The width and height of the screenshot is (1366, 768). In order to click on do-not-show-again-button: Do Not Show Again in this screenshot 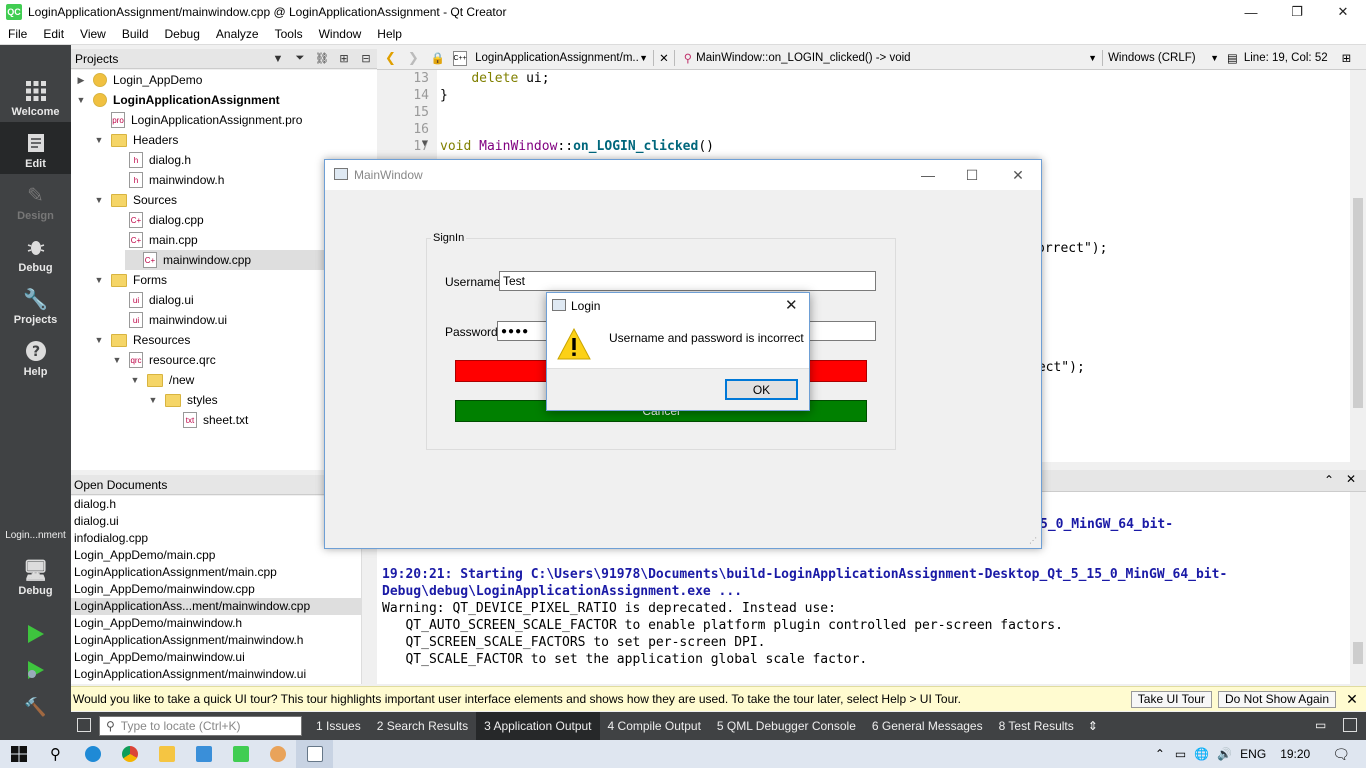, I will do `click(1276, 699)`.